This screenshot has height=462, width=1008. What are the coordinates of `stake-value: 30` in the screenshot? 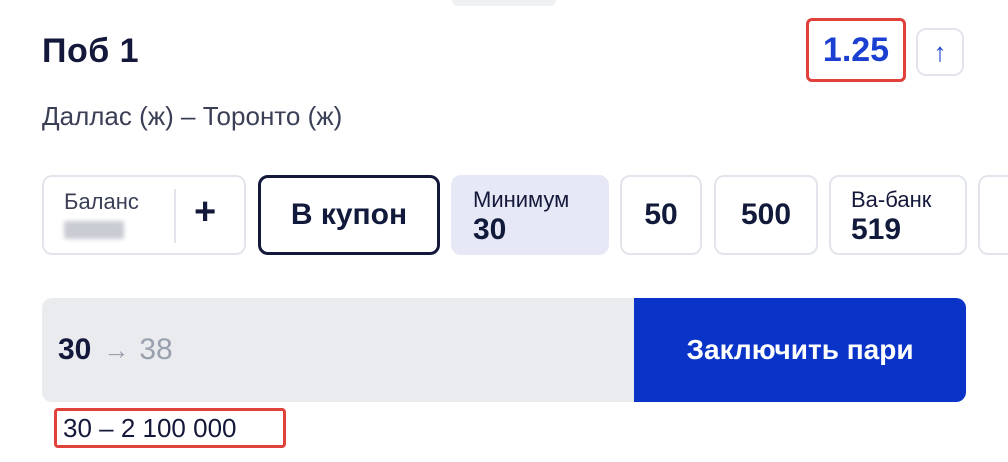 It's located at (75, 349).